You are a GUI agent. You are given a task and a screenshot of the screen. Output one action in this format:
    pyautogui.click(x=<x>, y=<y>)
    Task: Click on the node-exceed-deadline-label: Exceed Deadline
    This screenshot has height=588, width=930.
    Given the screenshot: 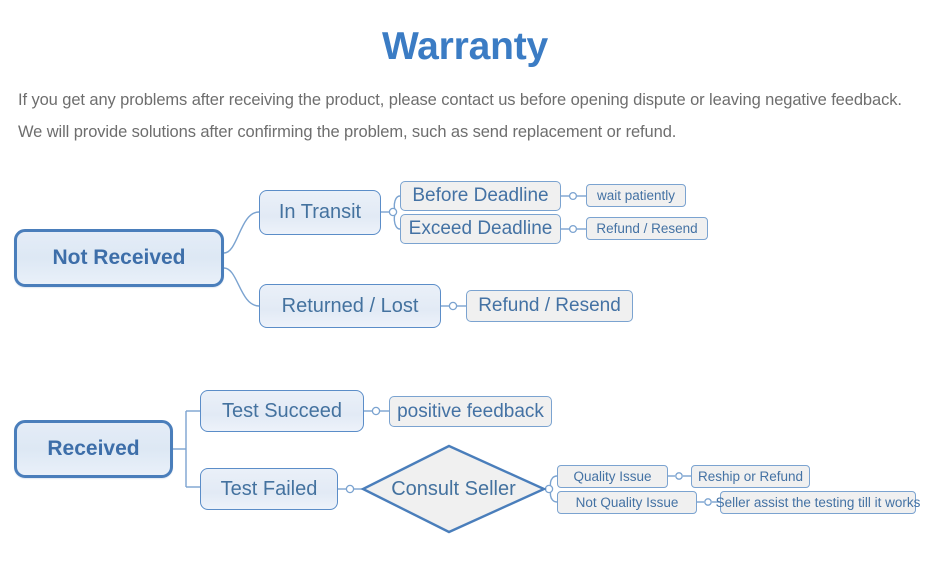 What is the action you would take?
    pyautogui.click(x=480, y=228)
    